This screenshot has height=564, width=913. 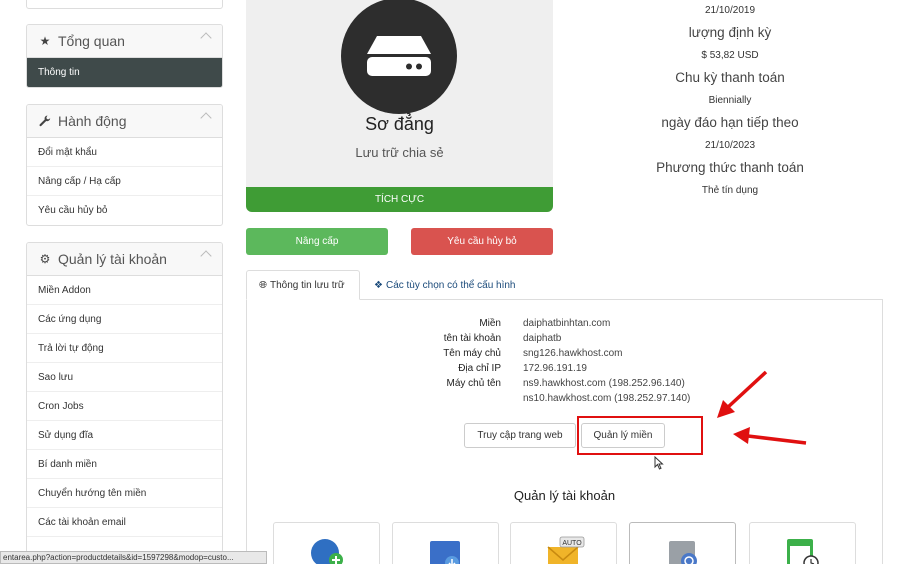 What do you see at coordinates (479, 368) in the screenshot?
I see `ip-address-label: Địa chỉ IP` at bounding box center [479, 368].